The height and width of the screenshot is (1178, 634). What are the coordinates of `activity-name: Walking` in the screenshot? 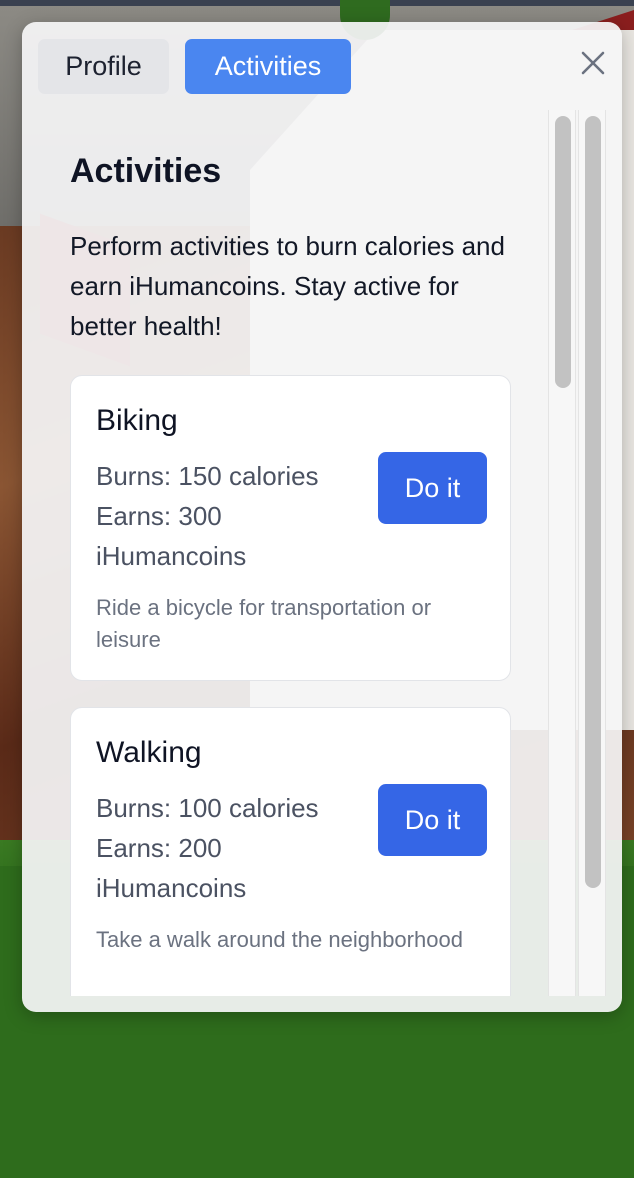 It's located at (149, 752).